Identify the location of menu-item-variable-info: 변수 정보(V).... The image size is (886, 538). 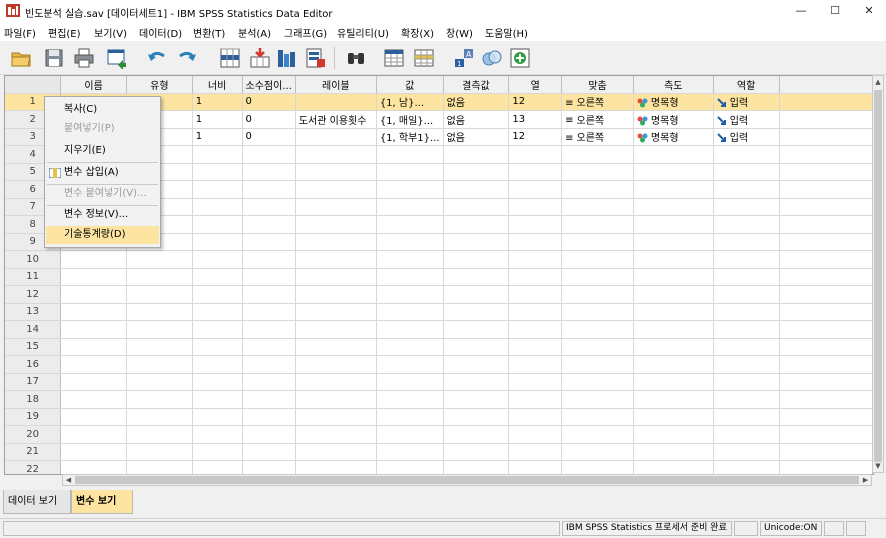
(102, 215).